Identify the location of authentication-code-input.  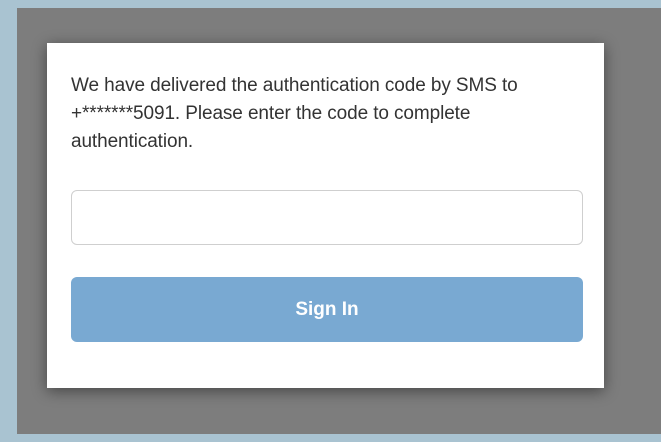
(327, 217).